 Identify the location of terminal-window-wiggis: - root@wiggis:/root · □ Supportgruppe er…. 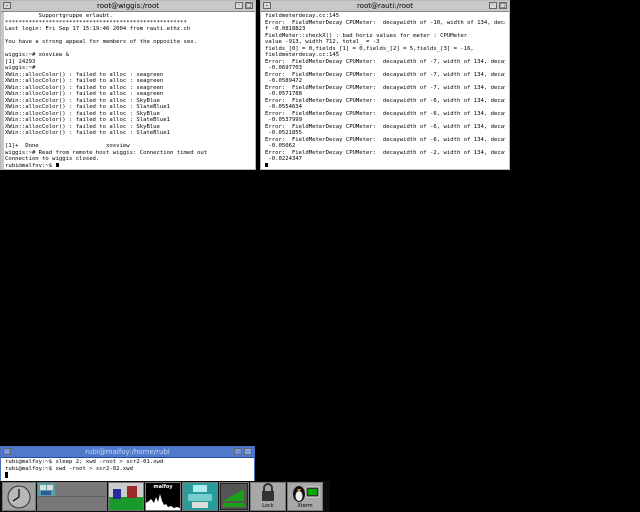
(128, 85).